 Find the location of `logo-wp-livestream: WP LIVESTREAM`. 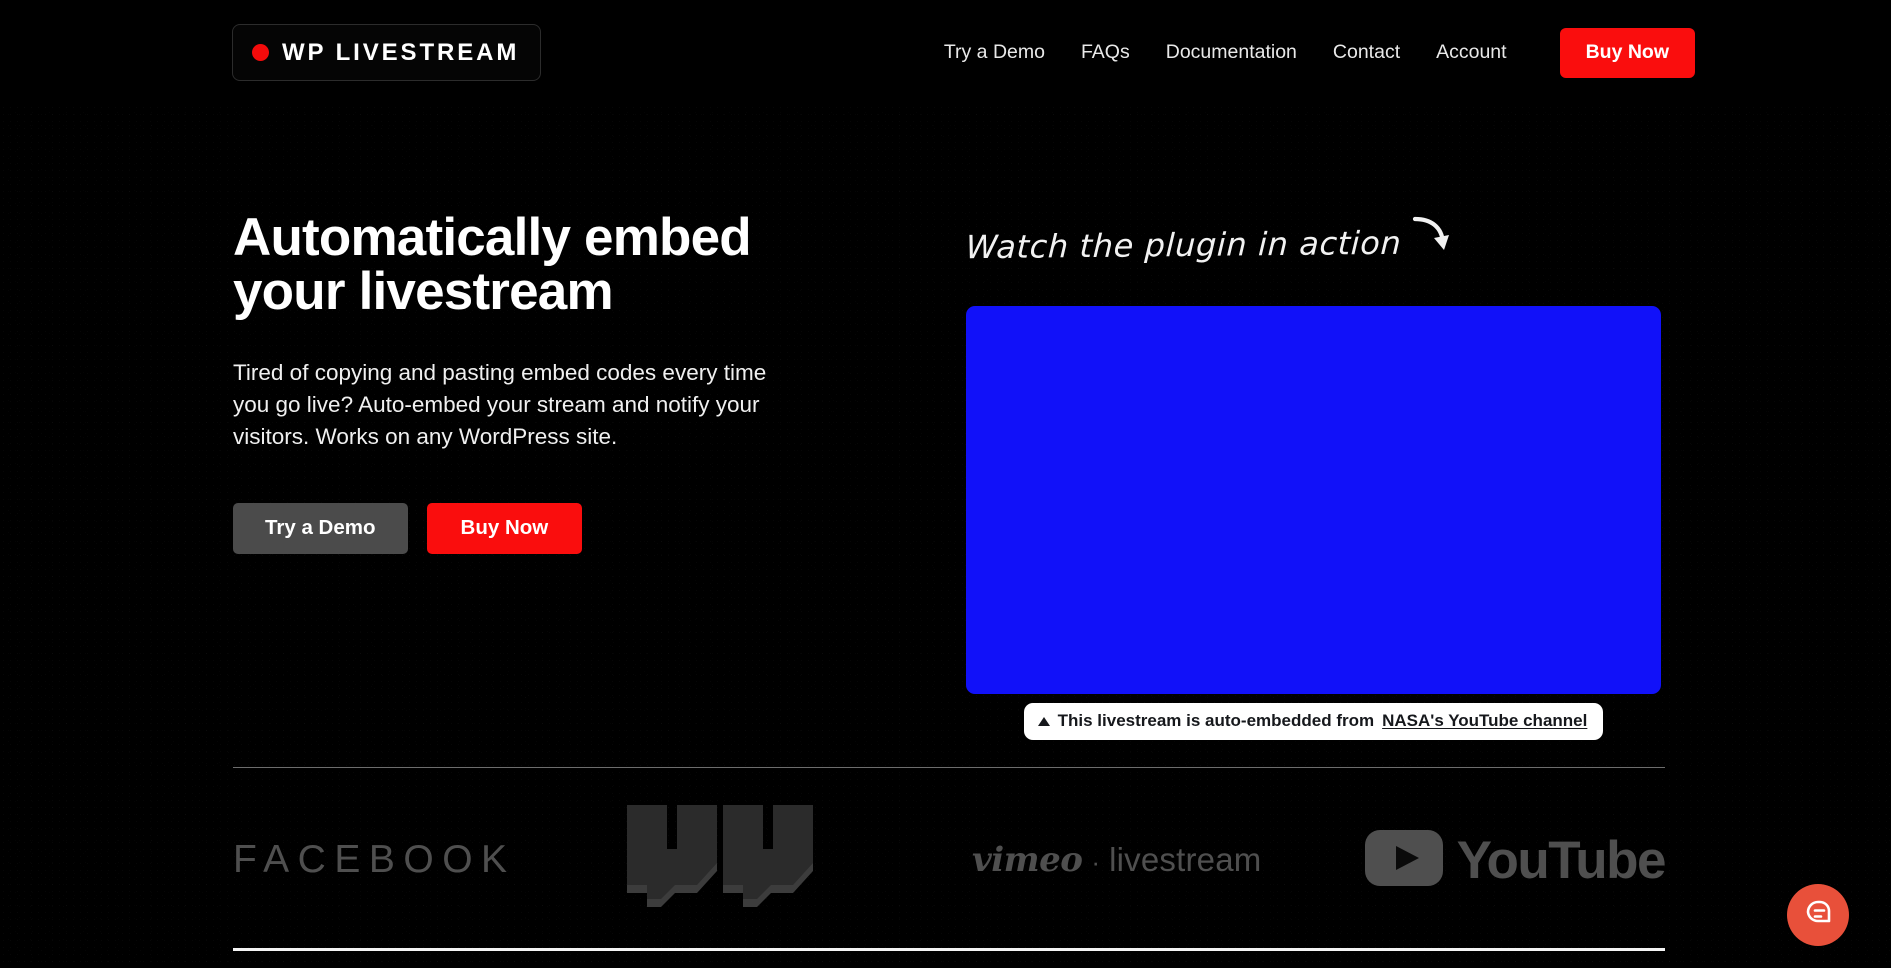

logo-wp-livestream: WP LIVESTREAM is located at coordinates (387, 52).